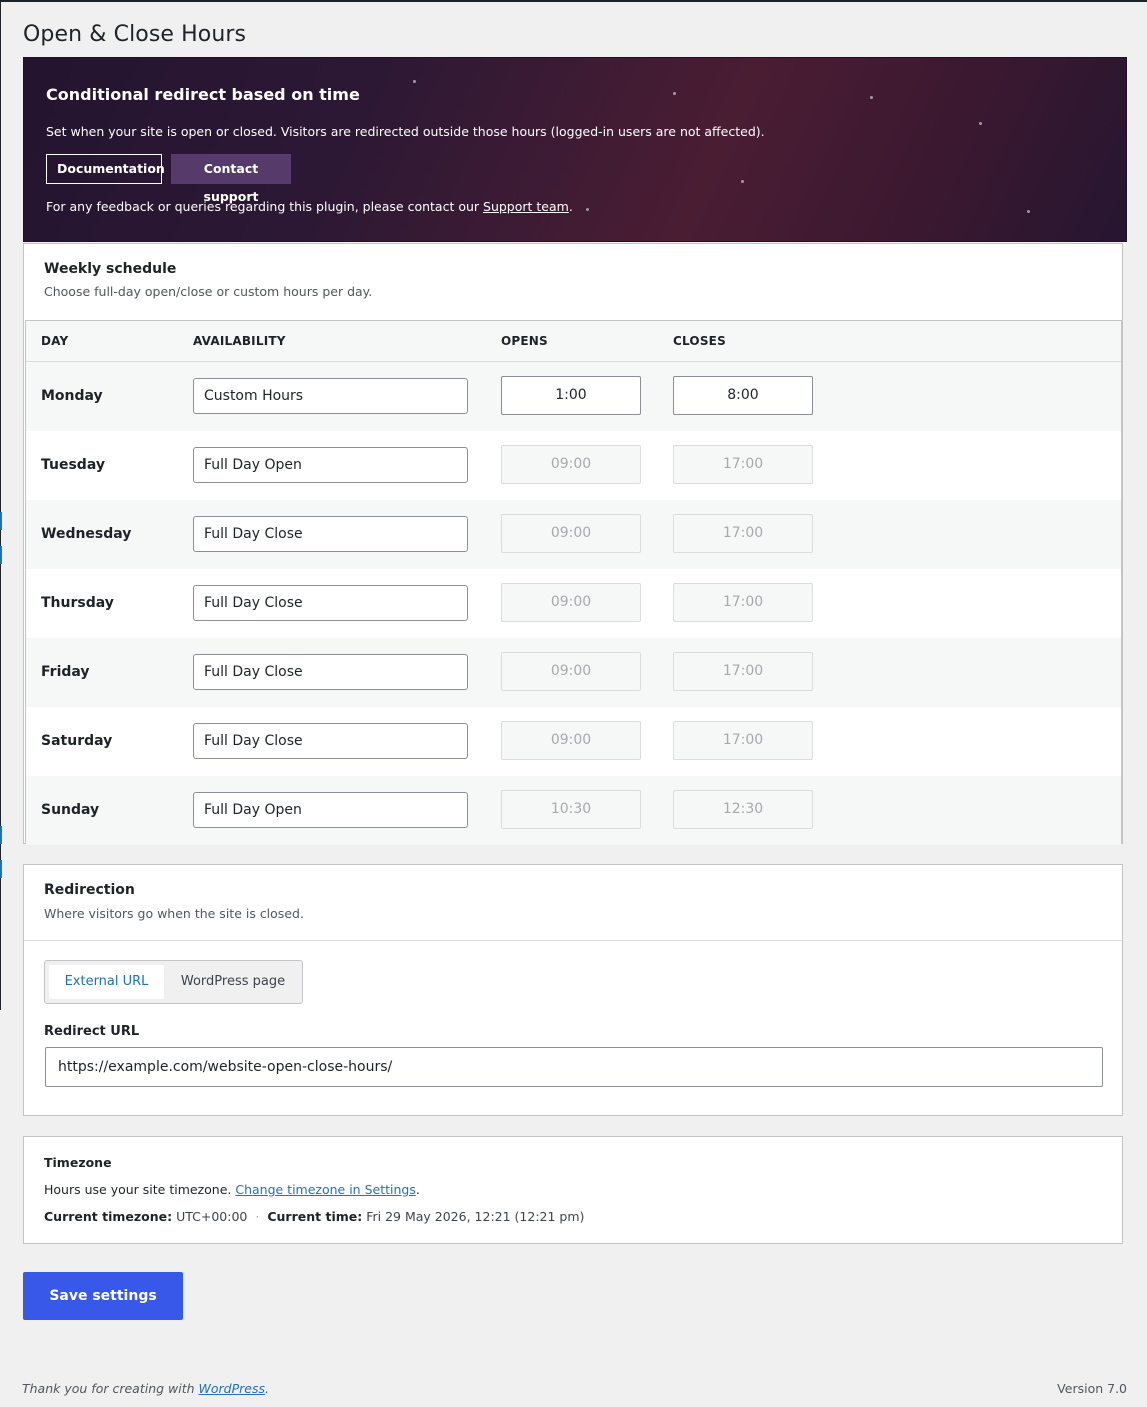 Image resolution: width=1147 pixels, height=1407 pixels. I want to click on day-label: Tuesday, so click(73, 465).